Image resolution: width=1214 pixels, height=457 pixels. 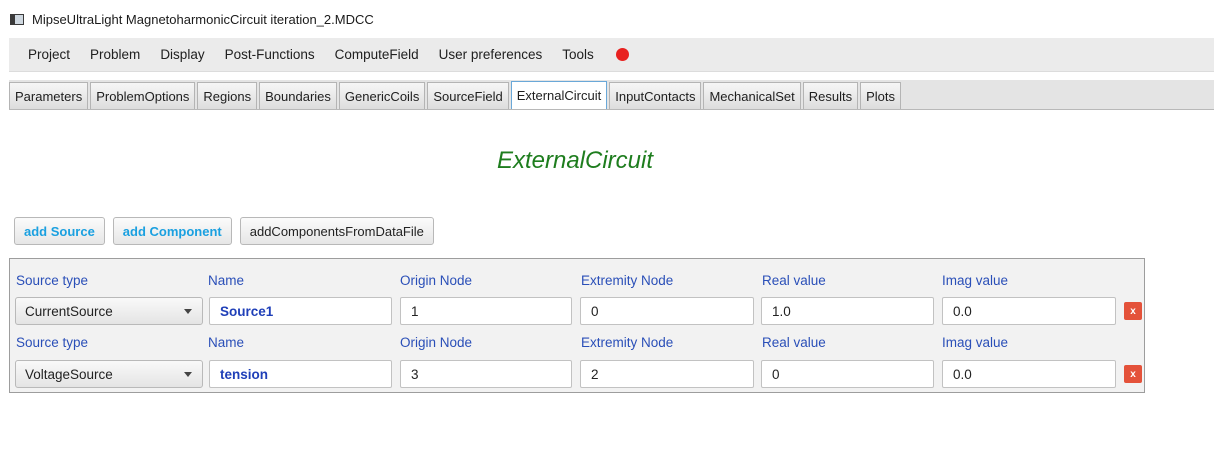 I want to click on menu-post-functions: Post-Functions, so click(x=270, y=54).